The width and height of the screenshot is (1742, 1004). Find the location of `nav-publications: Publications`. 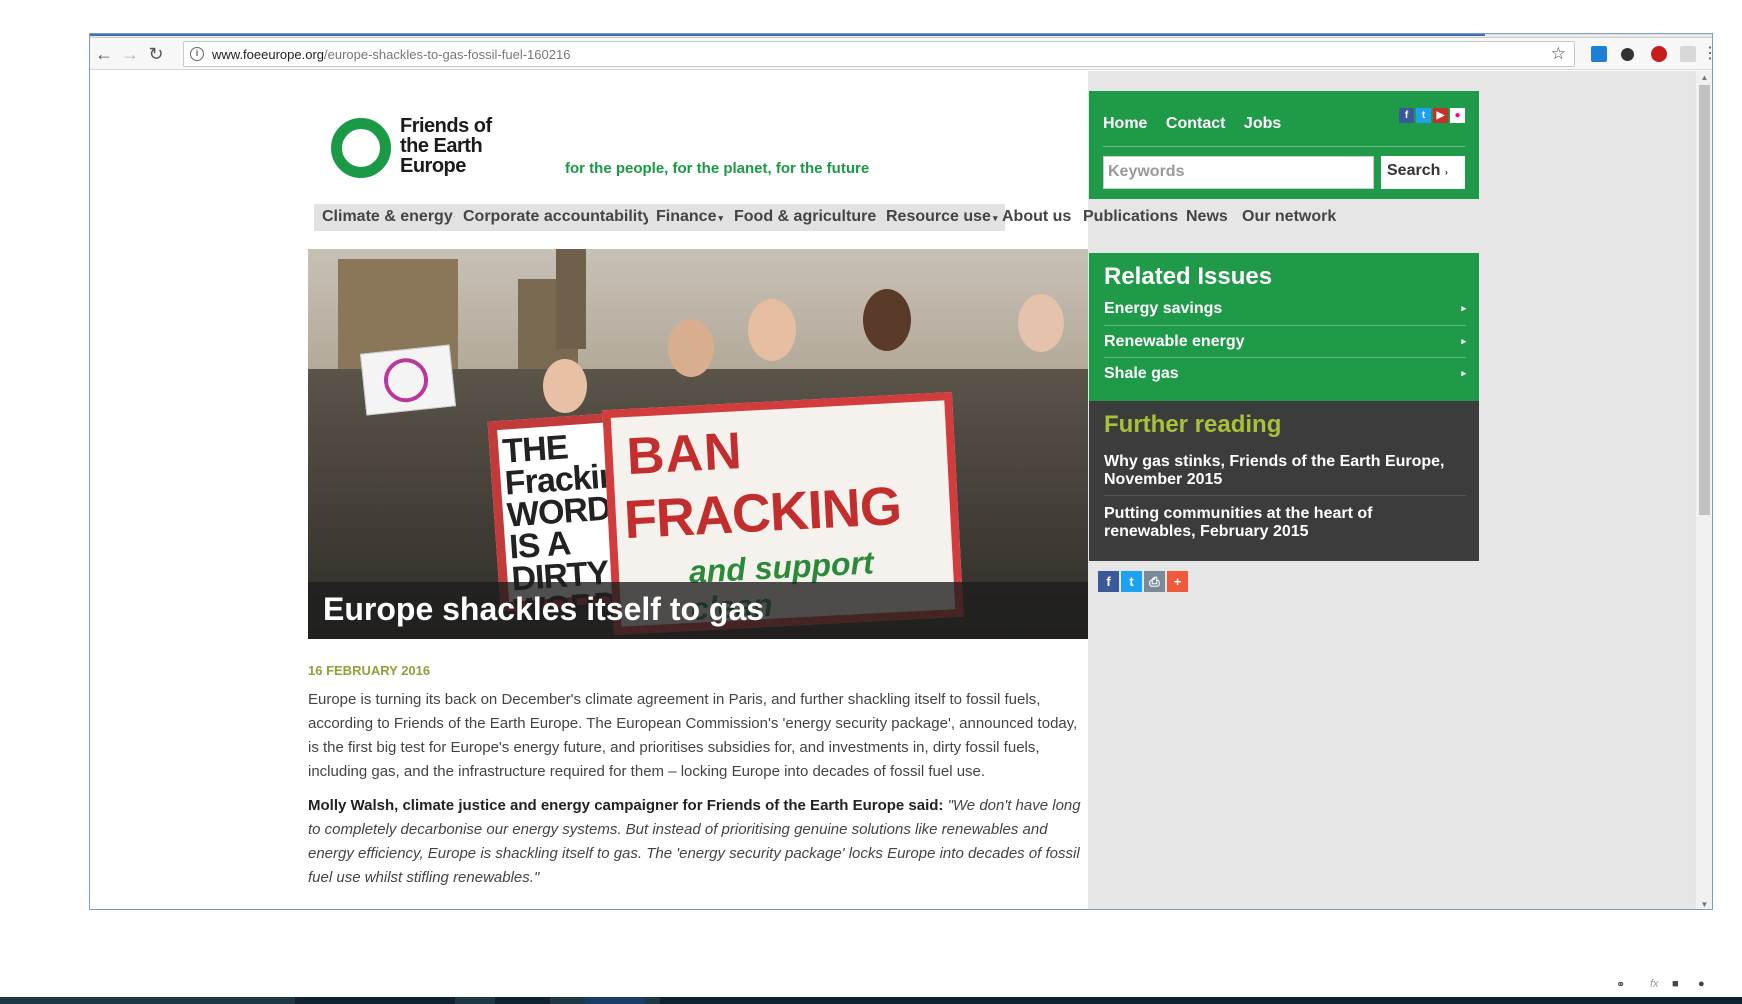

nav-publications: Publications is located at coordinates (1130, 217).